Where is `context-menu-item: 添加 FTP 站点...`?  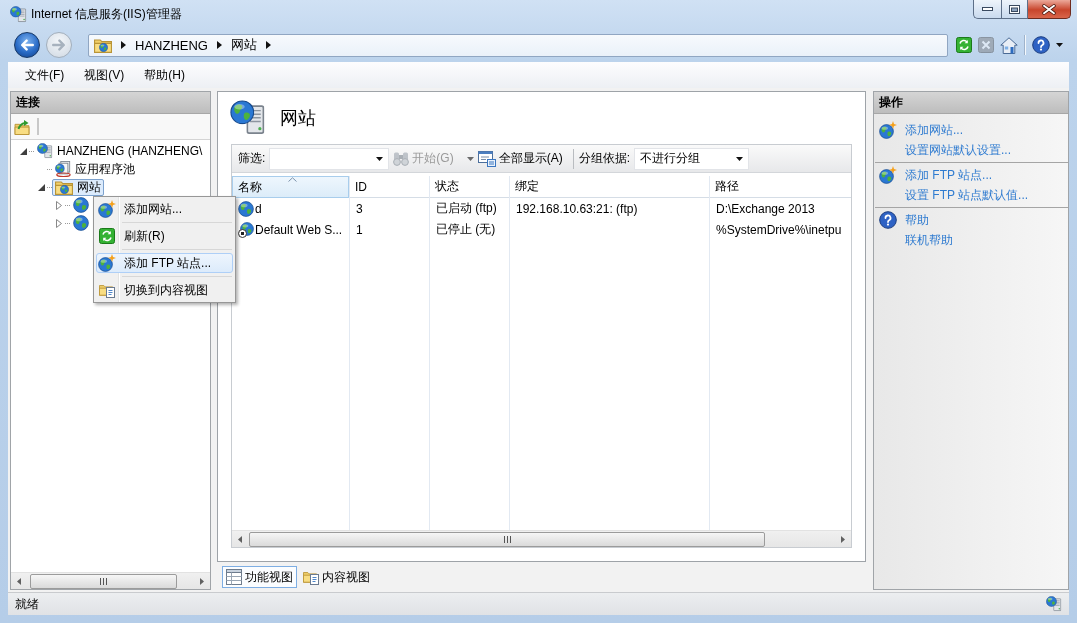 context-menu-item: 添加 FTP 站点... is located at coordinates (164, 263).